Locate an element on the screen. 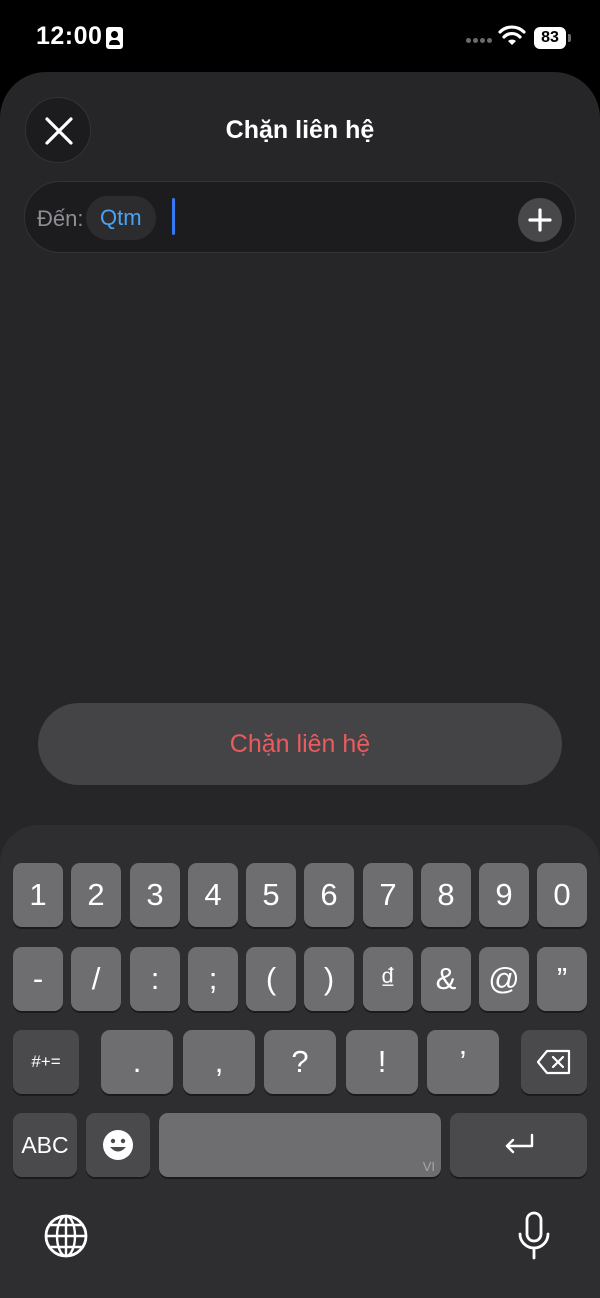  key-period: . is located at coordinates (137, 1062).